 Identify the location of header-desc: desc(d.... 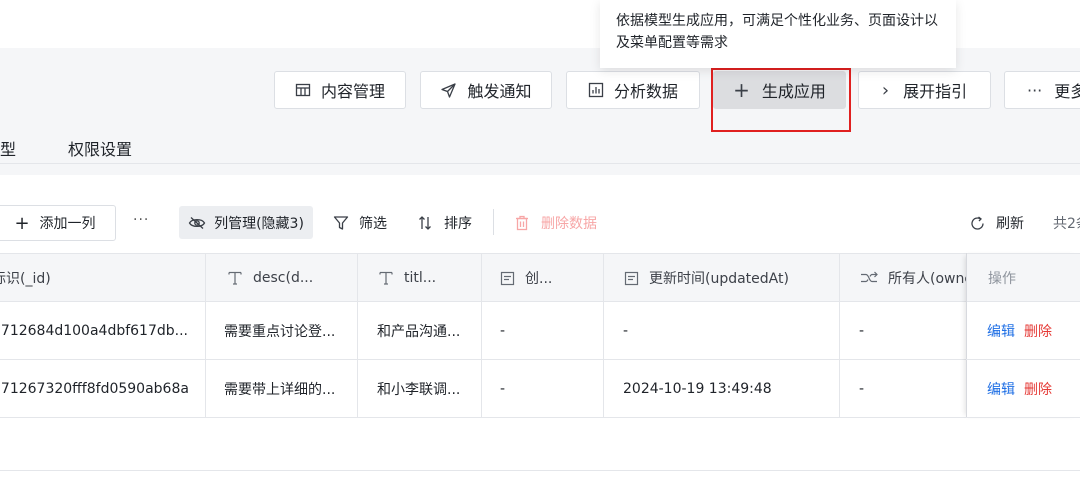
(289, 278).